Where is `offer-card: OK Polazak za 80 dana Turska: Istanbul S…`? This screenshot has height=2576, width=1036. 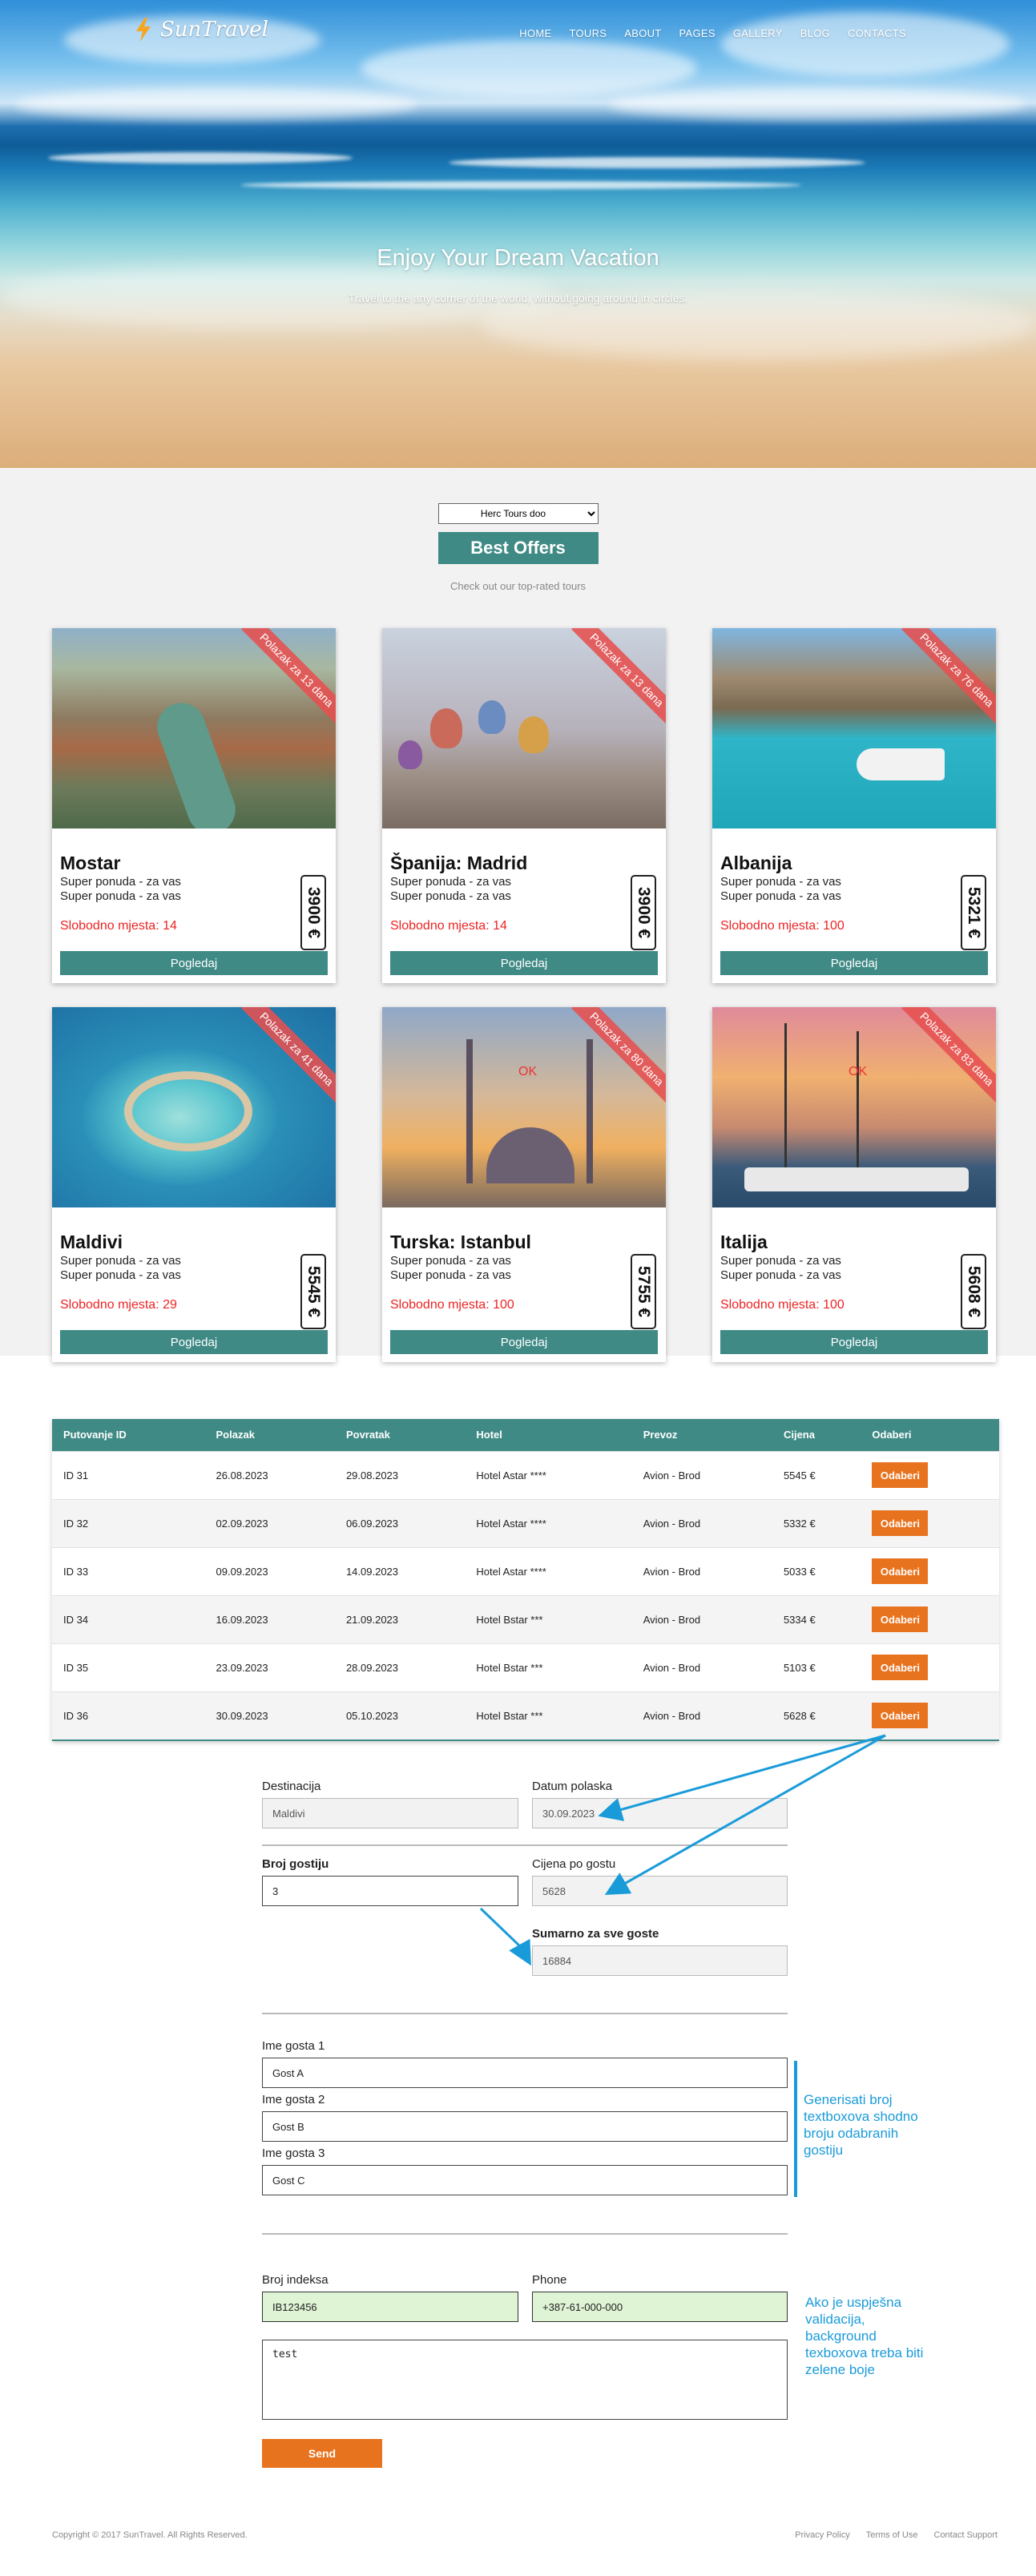 offer-card: OK Polazak za 80 dana Turska: Istanbul S… is located at coordinates (524, 1184).